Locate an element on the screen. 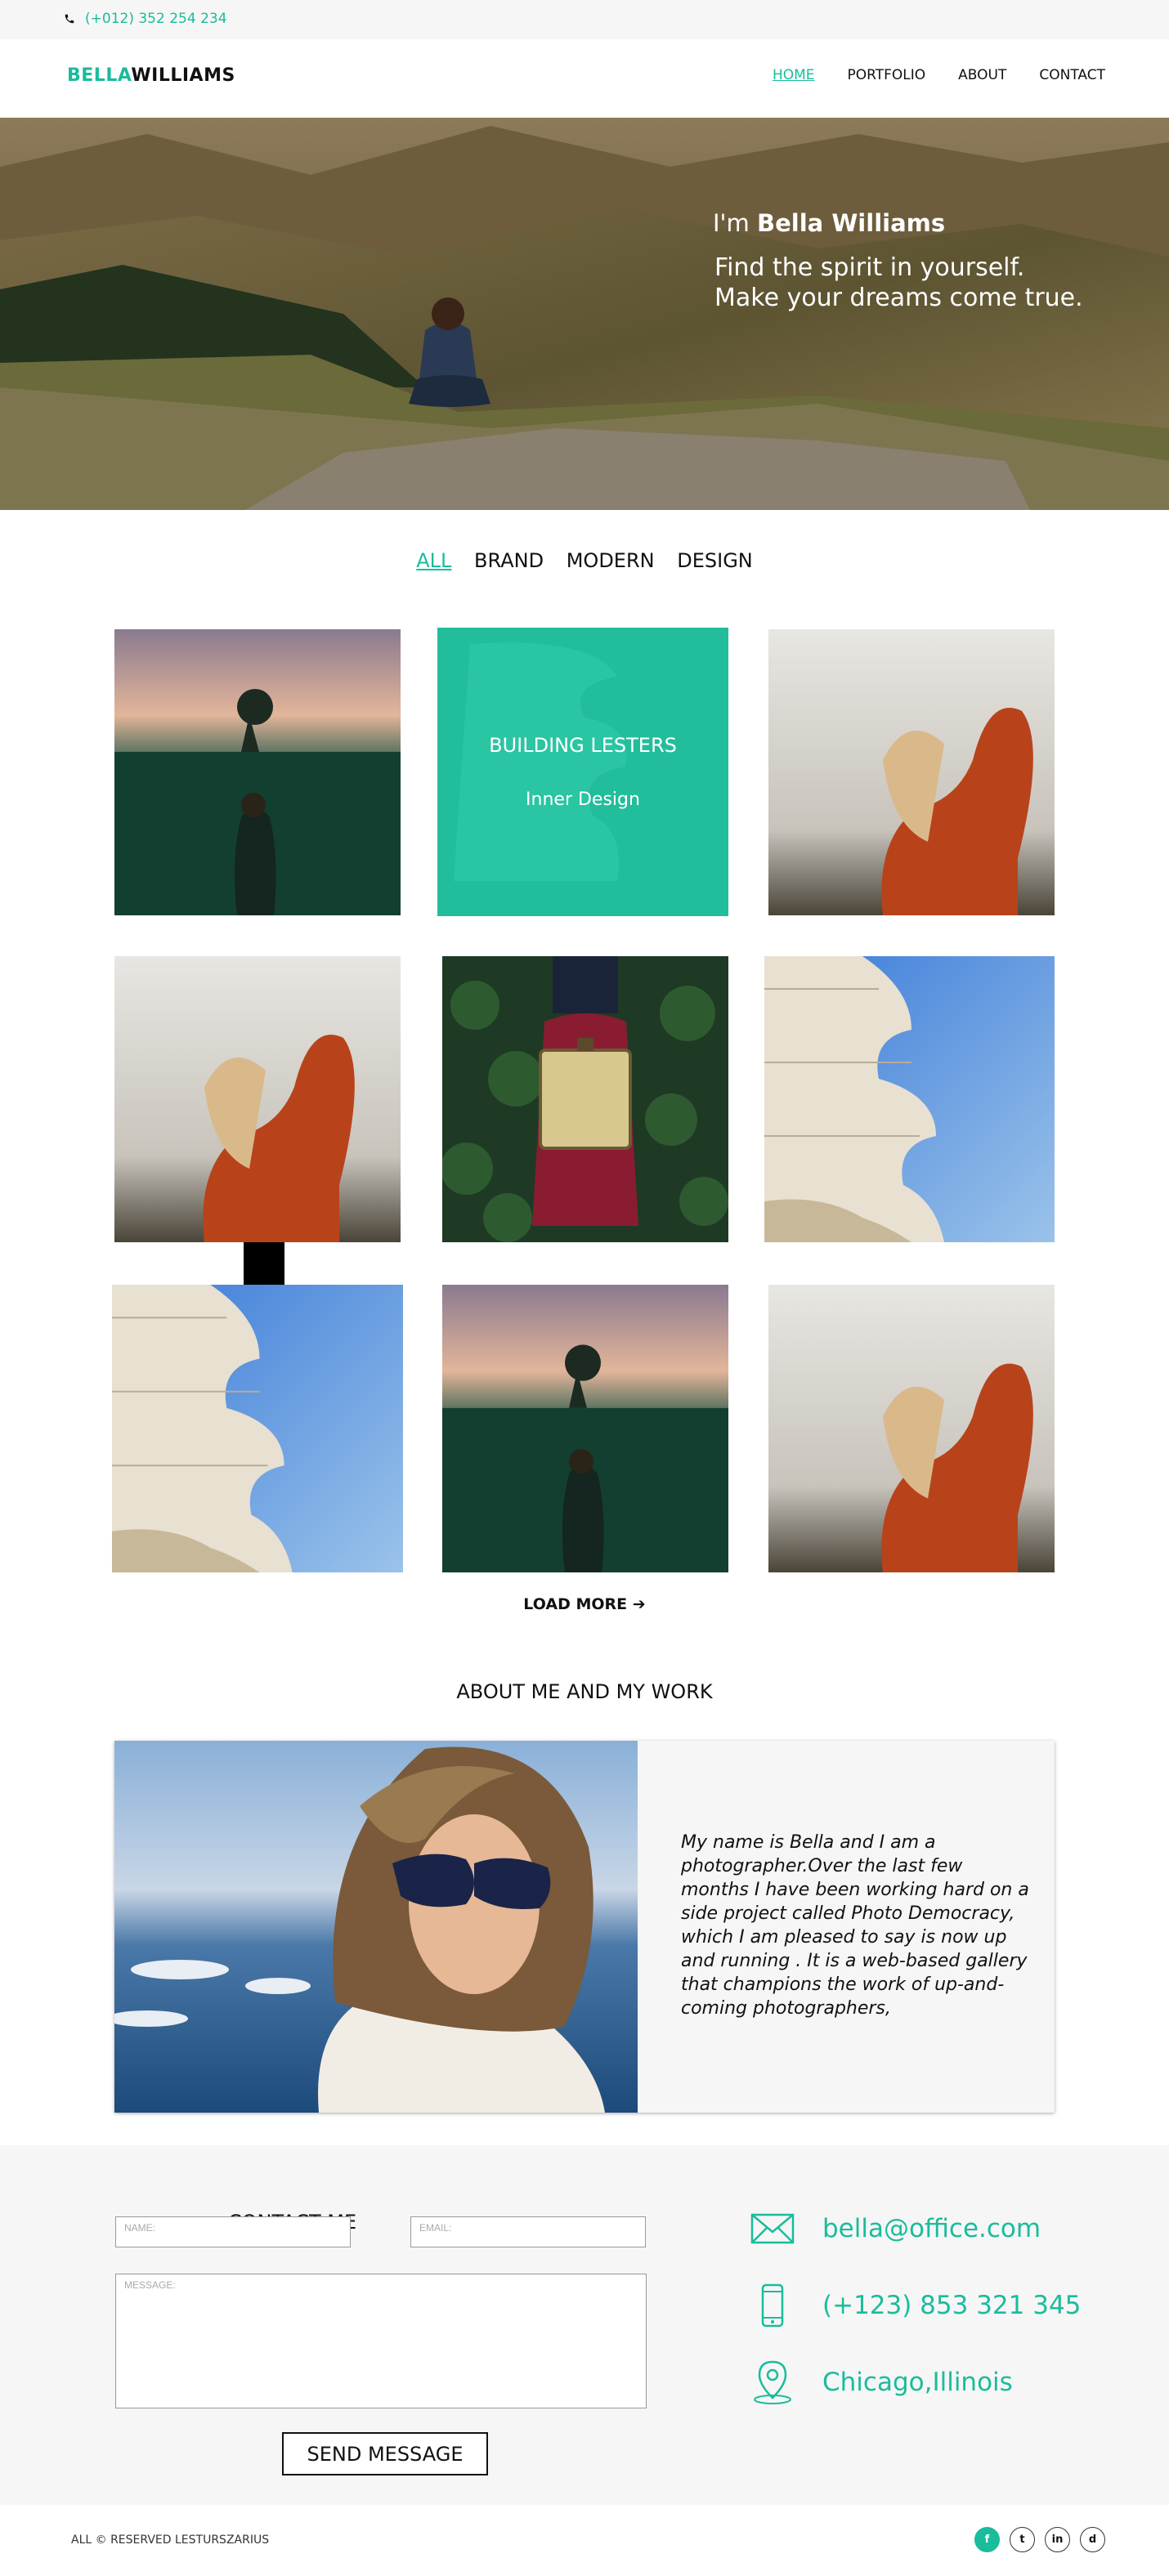 The height and width of the screenshot is (2576, 1169). linkedin-icon: in is located at coordinates (1057, 2539).